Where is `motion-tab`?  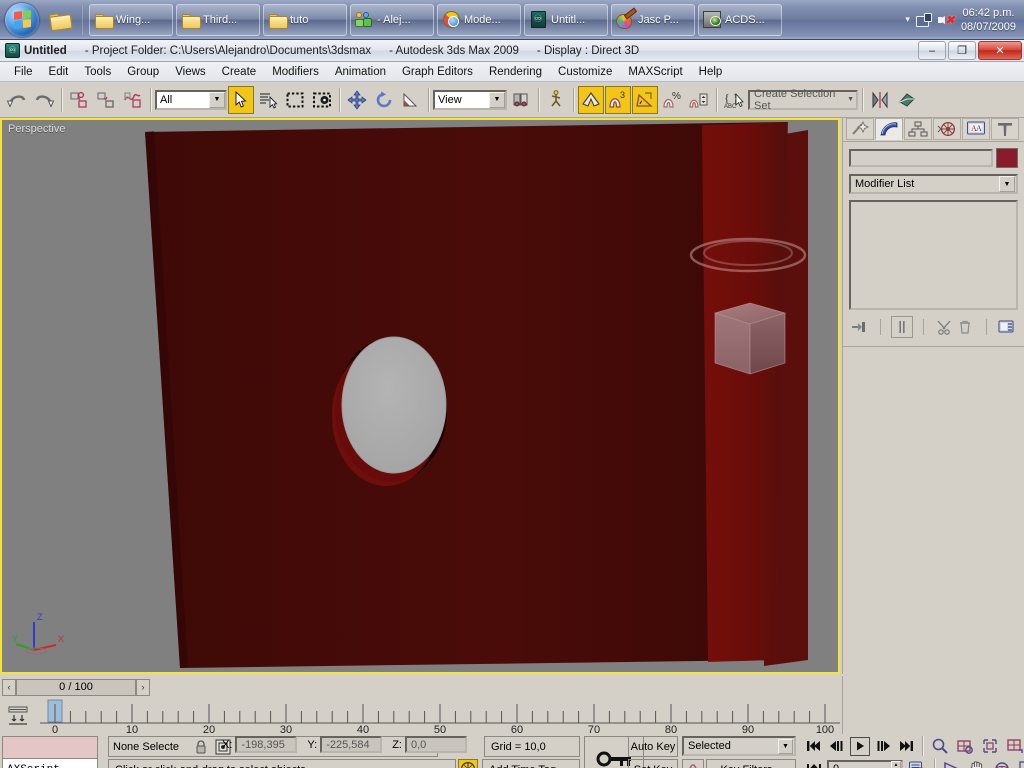
motion-tab is located at coordinates (947, 129).